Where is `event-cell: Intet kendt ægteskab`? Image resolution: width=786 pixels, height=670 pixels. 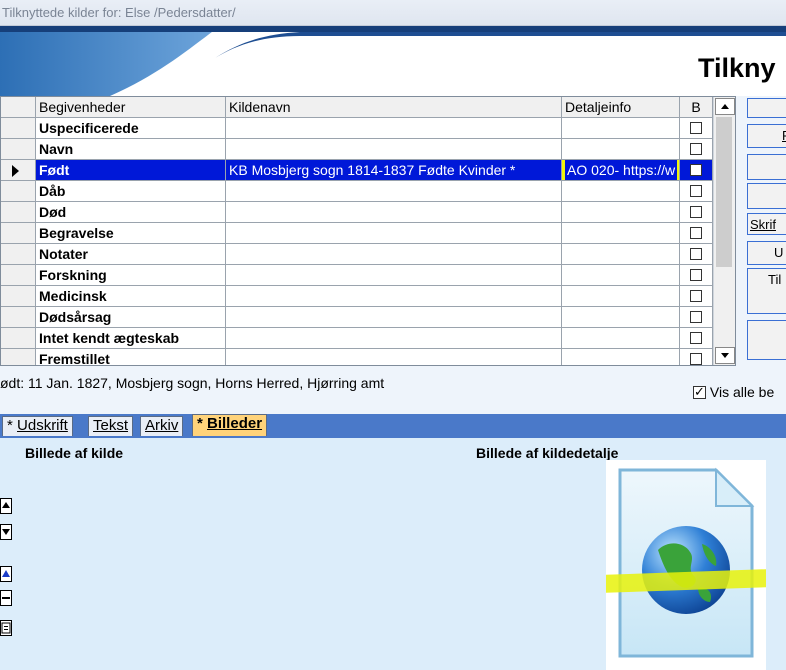
event-cell: Intet kendt ægteskab is located at coordinates (131, 338).